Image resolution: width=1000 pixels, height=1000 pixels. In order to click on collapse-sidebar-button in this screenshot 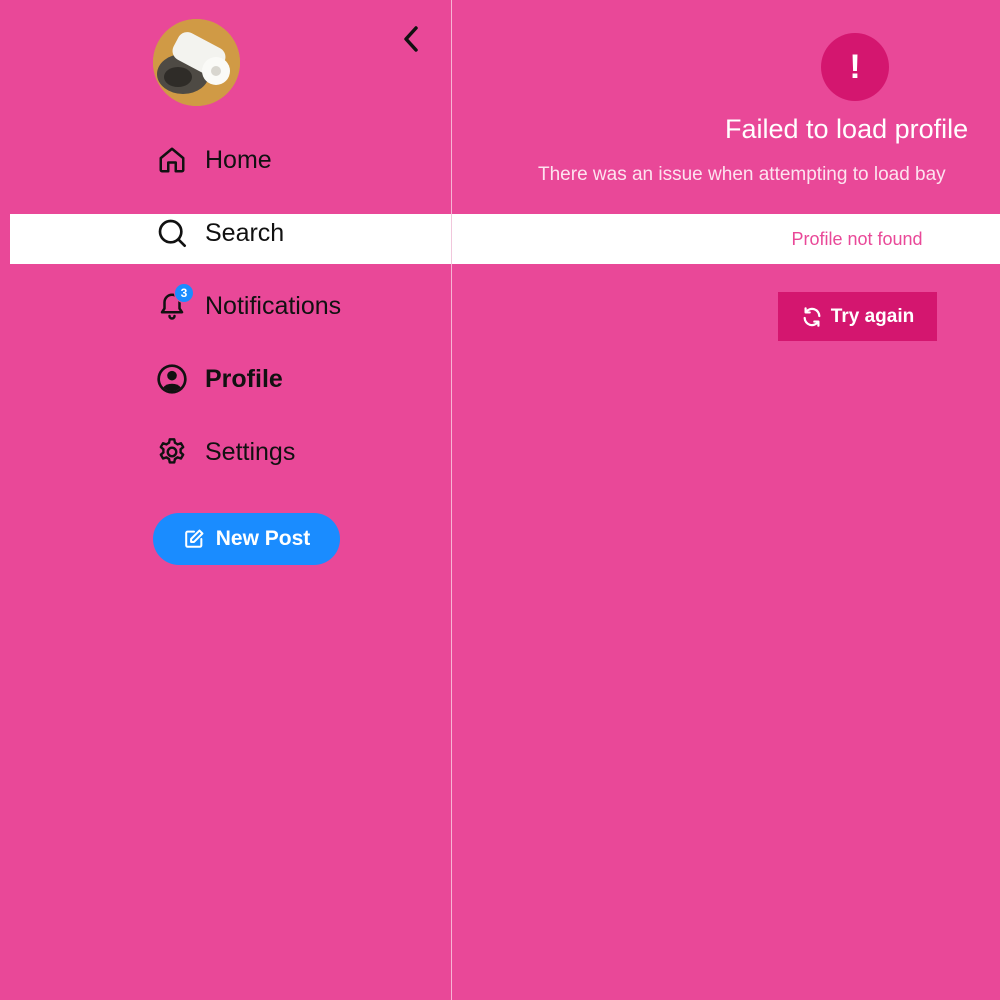, I will do `click(411, 39)`.